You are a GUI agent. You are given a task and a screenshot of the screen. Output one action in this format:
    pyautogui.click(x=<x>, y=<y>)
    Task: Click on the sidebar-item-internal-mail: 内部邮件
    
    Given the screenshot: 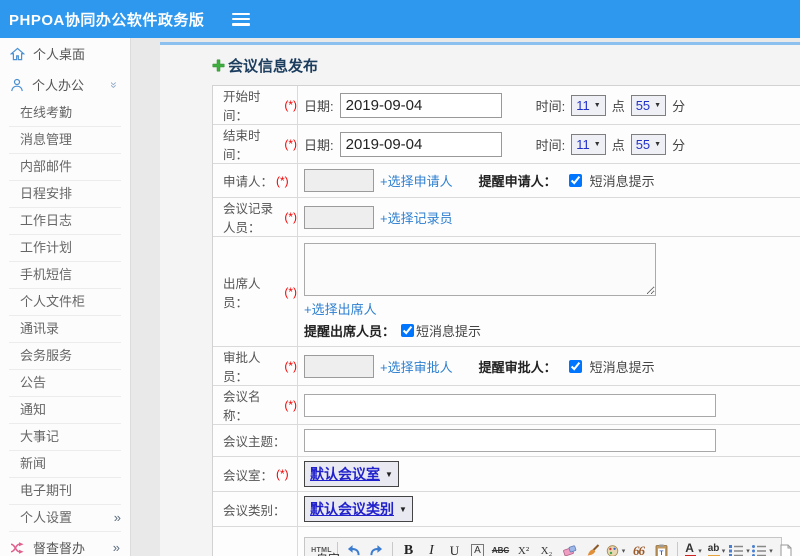 What is the action you would take?
    pyautogui.click(x=65, y=167)
    